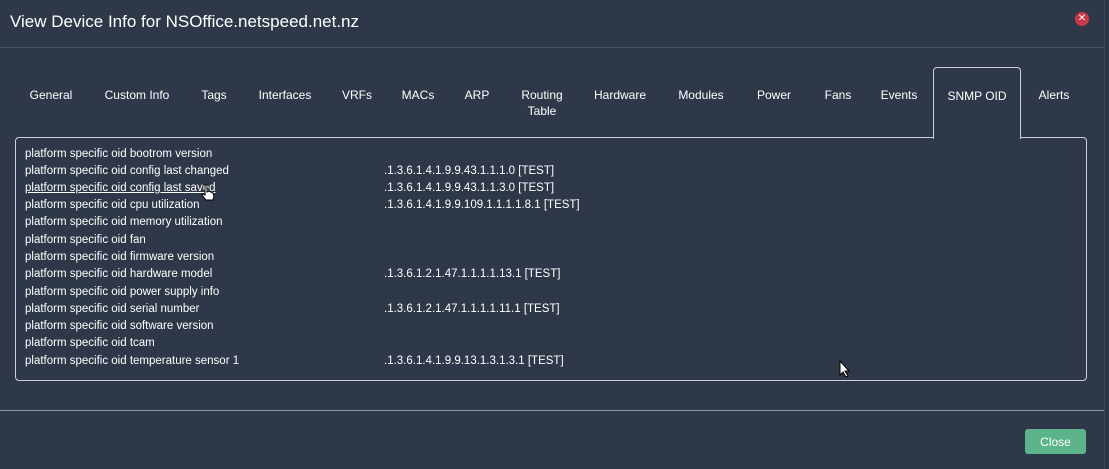  What do you see at coordinates (774, 102) in the screenshot?
I see `tab-power: Power` at bounding box center [774, 102].